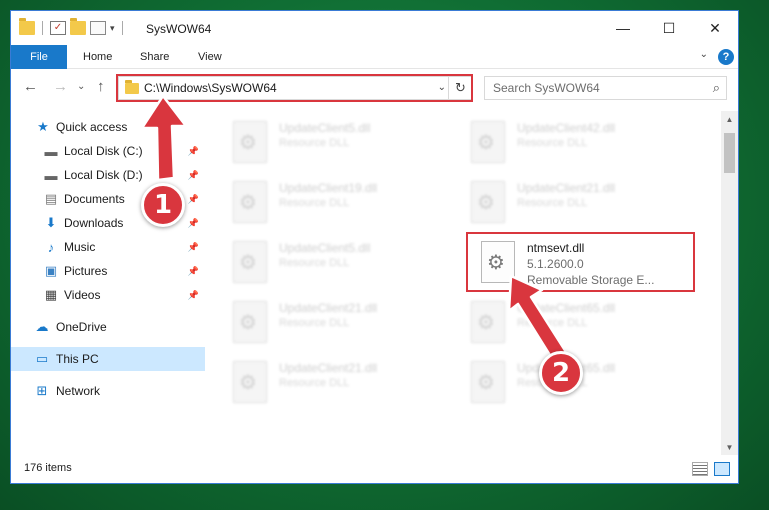  Describe the element at coordinates (108, 271) in the screenshot. I see `sidebar-item-pictures: ▣ Pictures 📌` at that location.